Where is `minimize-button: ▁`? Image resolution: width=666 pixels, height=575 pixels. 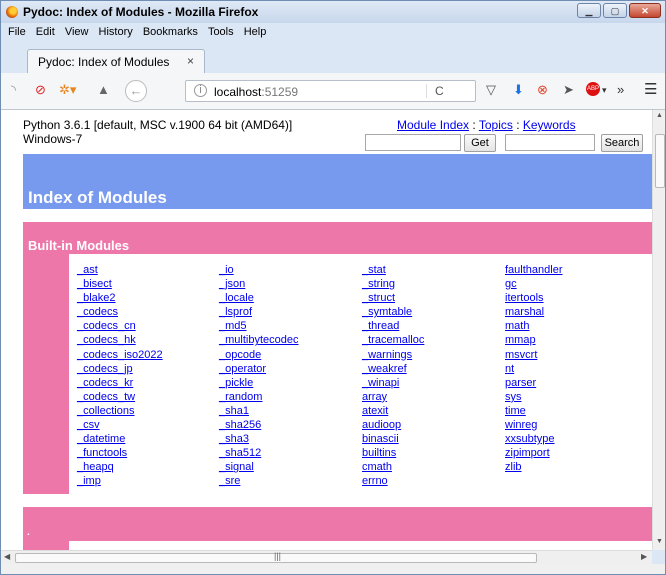 minimize-button: ▁ is located at coordinates (589, 10).